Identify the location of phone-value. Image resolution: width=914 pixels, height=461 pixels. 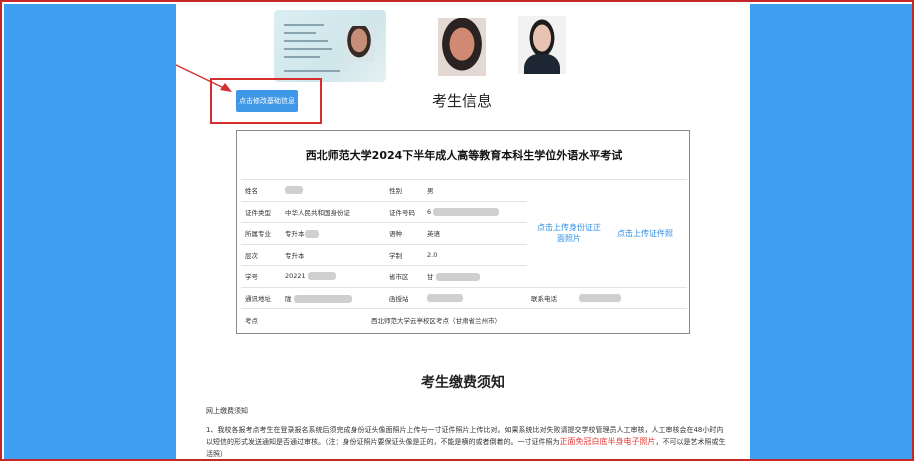
(631, 297).